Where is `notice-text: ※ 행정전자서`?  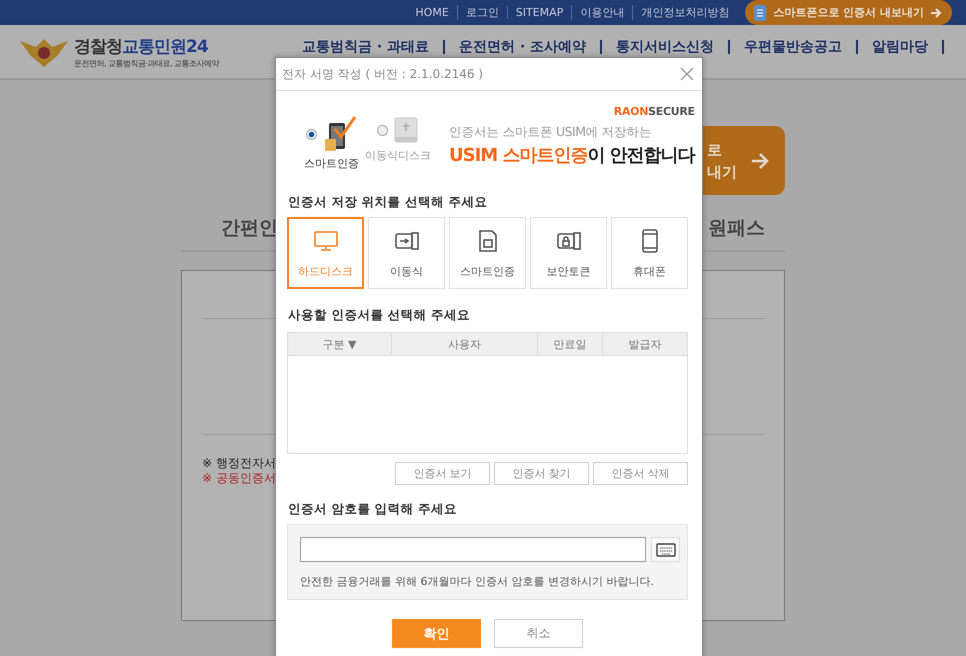
notice-text: ※ 행정전자서 is located at coordinates (239, 463).